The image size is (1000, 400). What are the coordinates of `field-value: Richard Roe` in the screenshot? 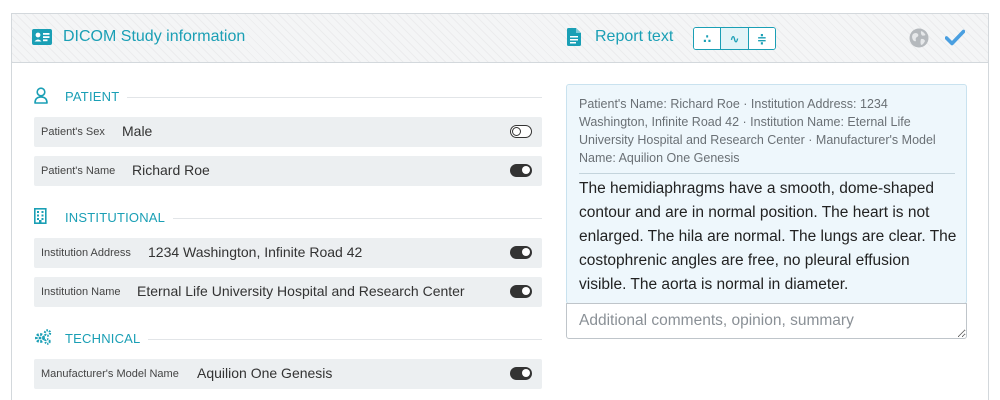 It's located at (171, 170).